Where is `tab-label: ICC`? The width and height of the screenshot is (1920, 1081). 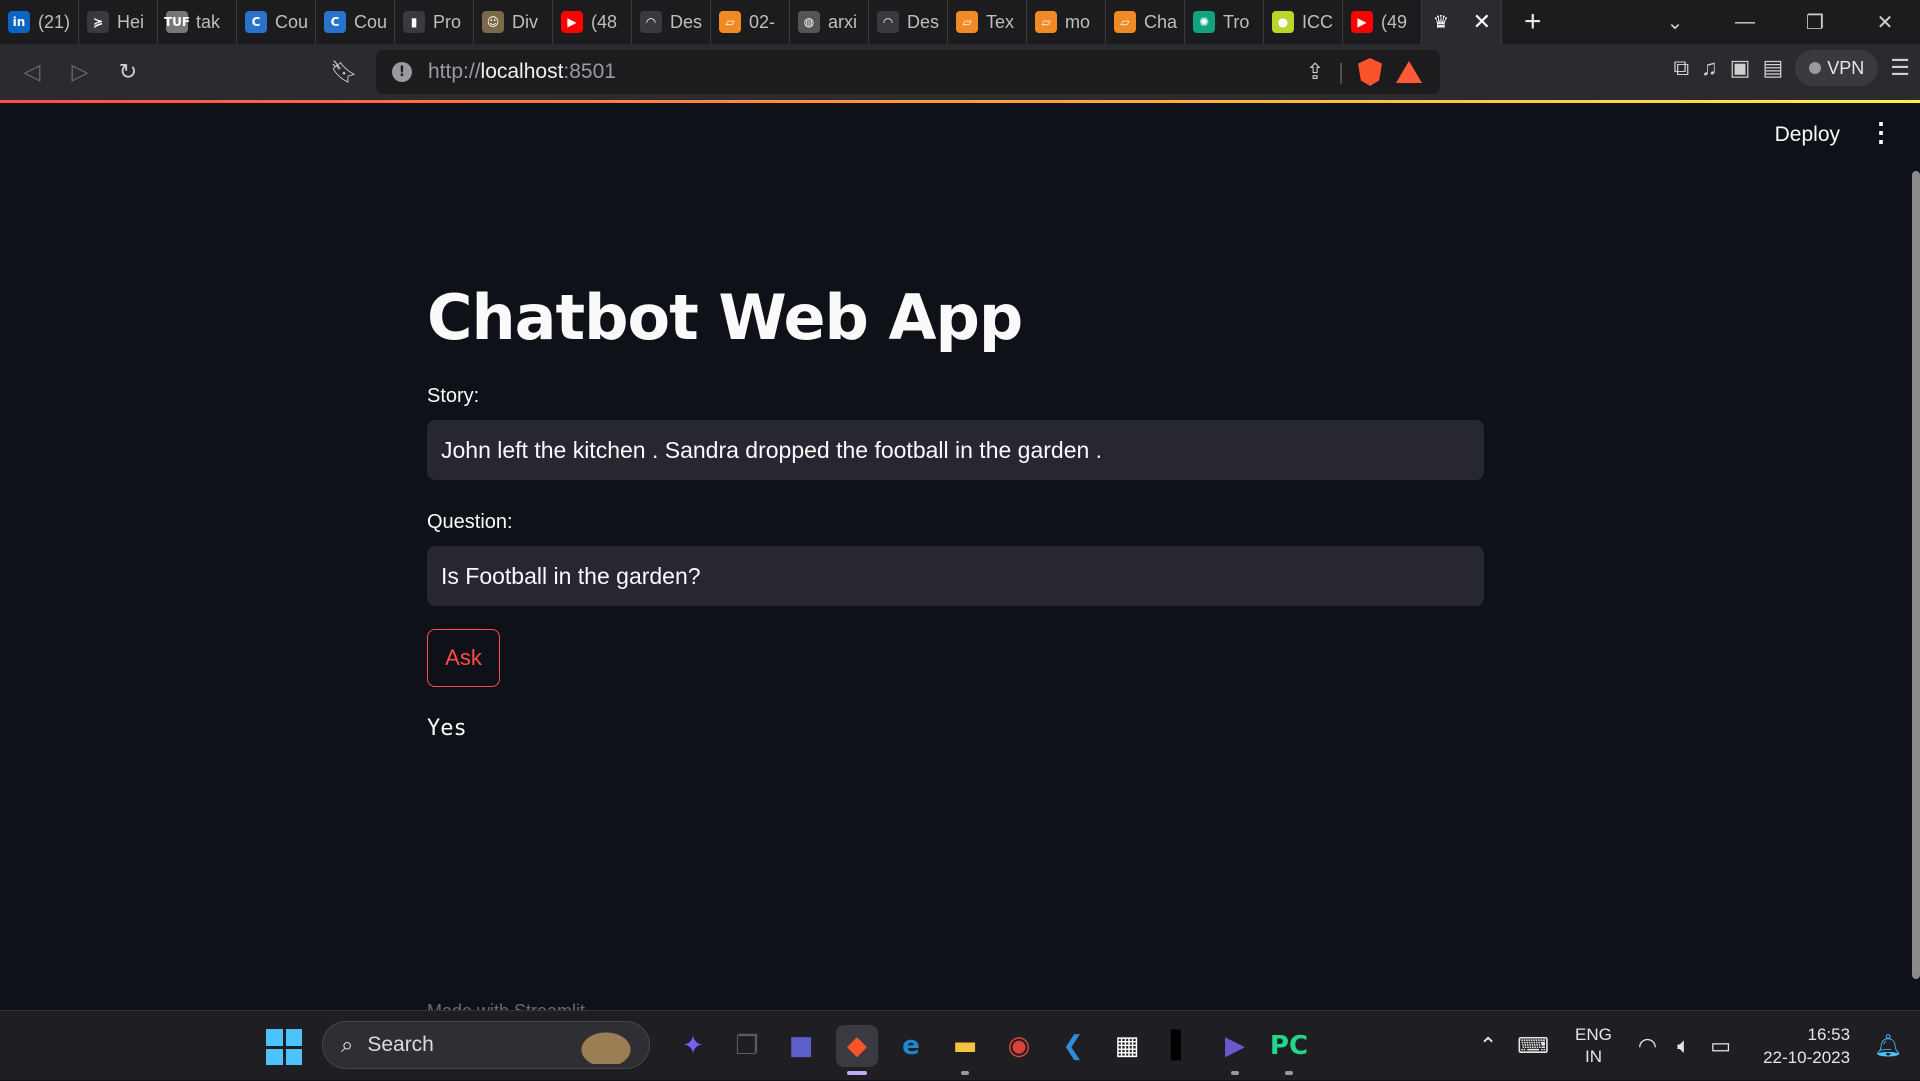
tab-label: ICC is located at coordinates (1317, 21).